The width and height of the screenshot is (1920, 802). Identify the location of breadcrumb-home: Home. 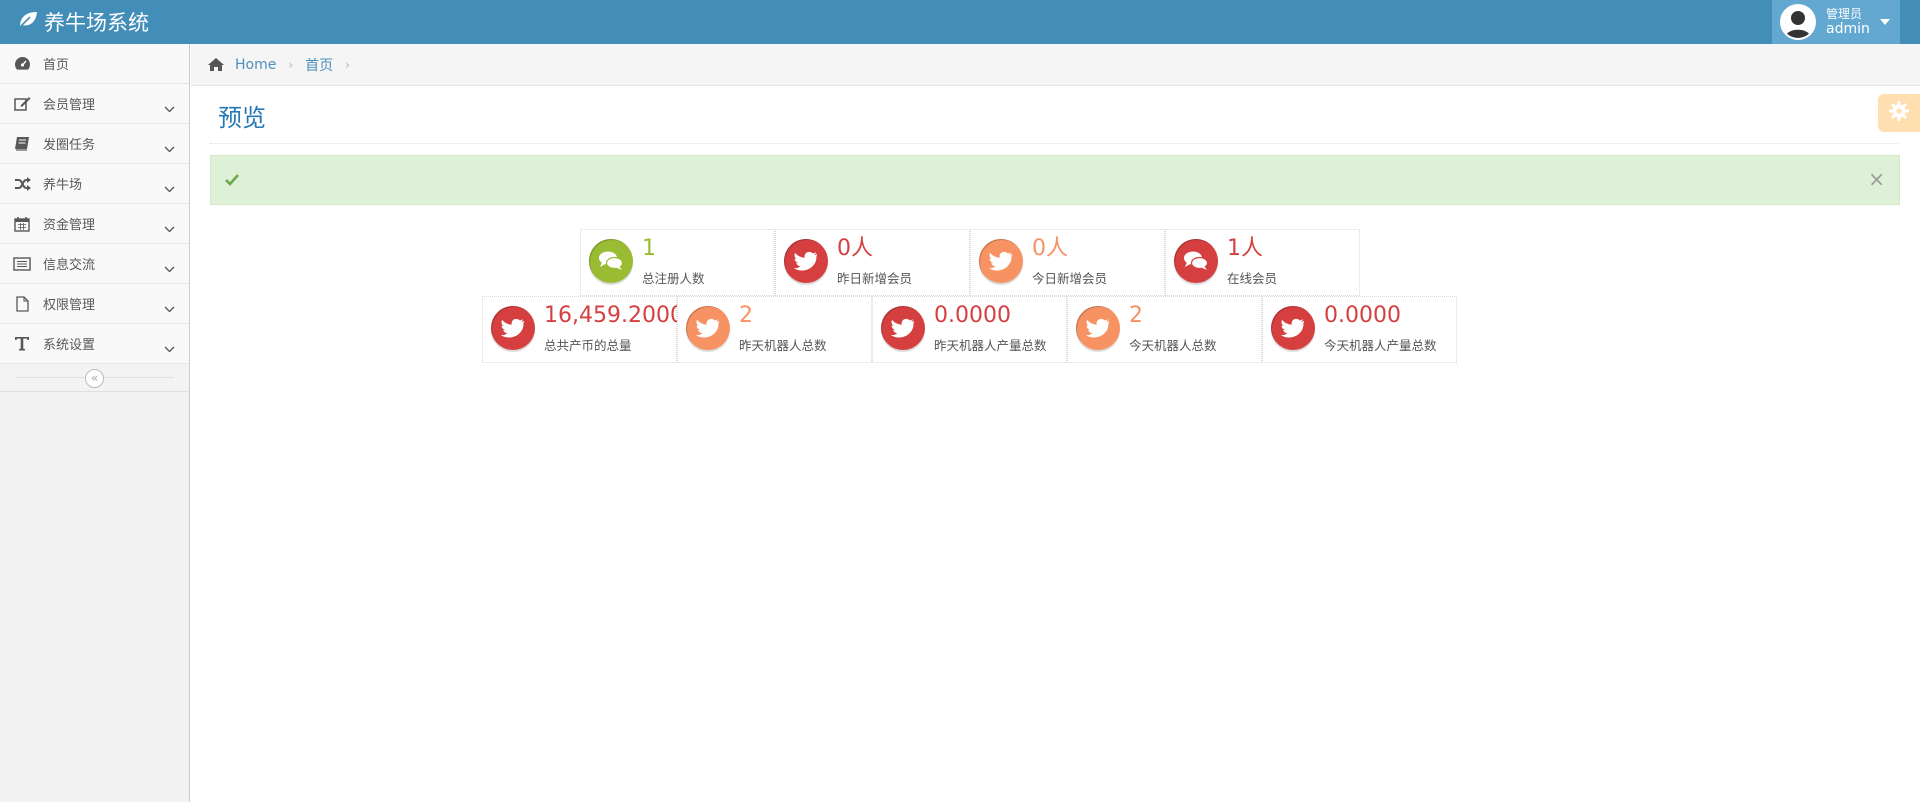
(255, 65).